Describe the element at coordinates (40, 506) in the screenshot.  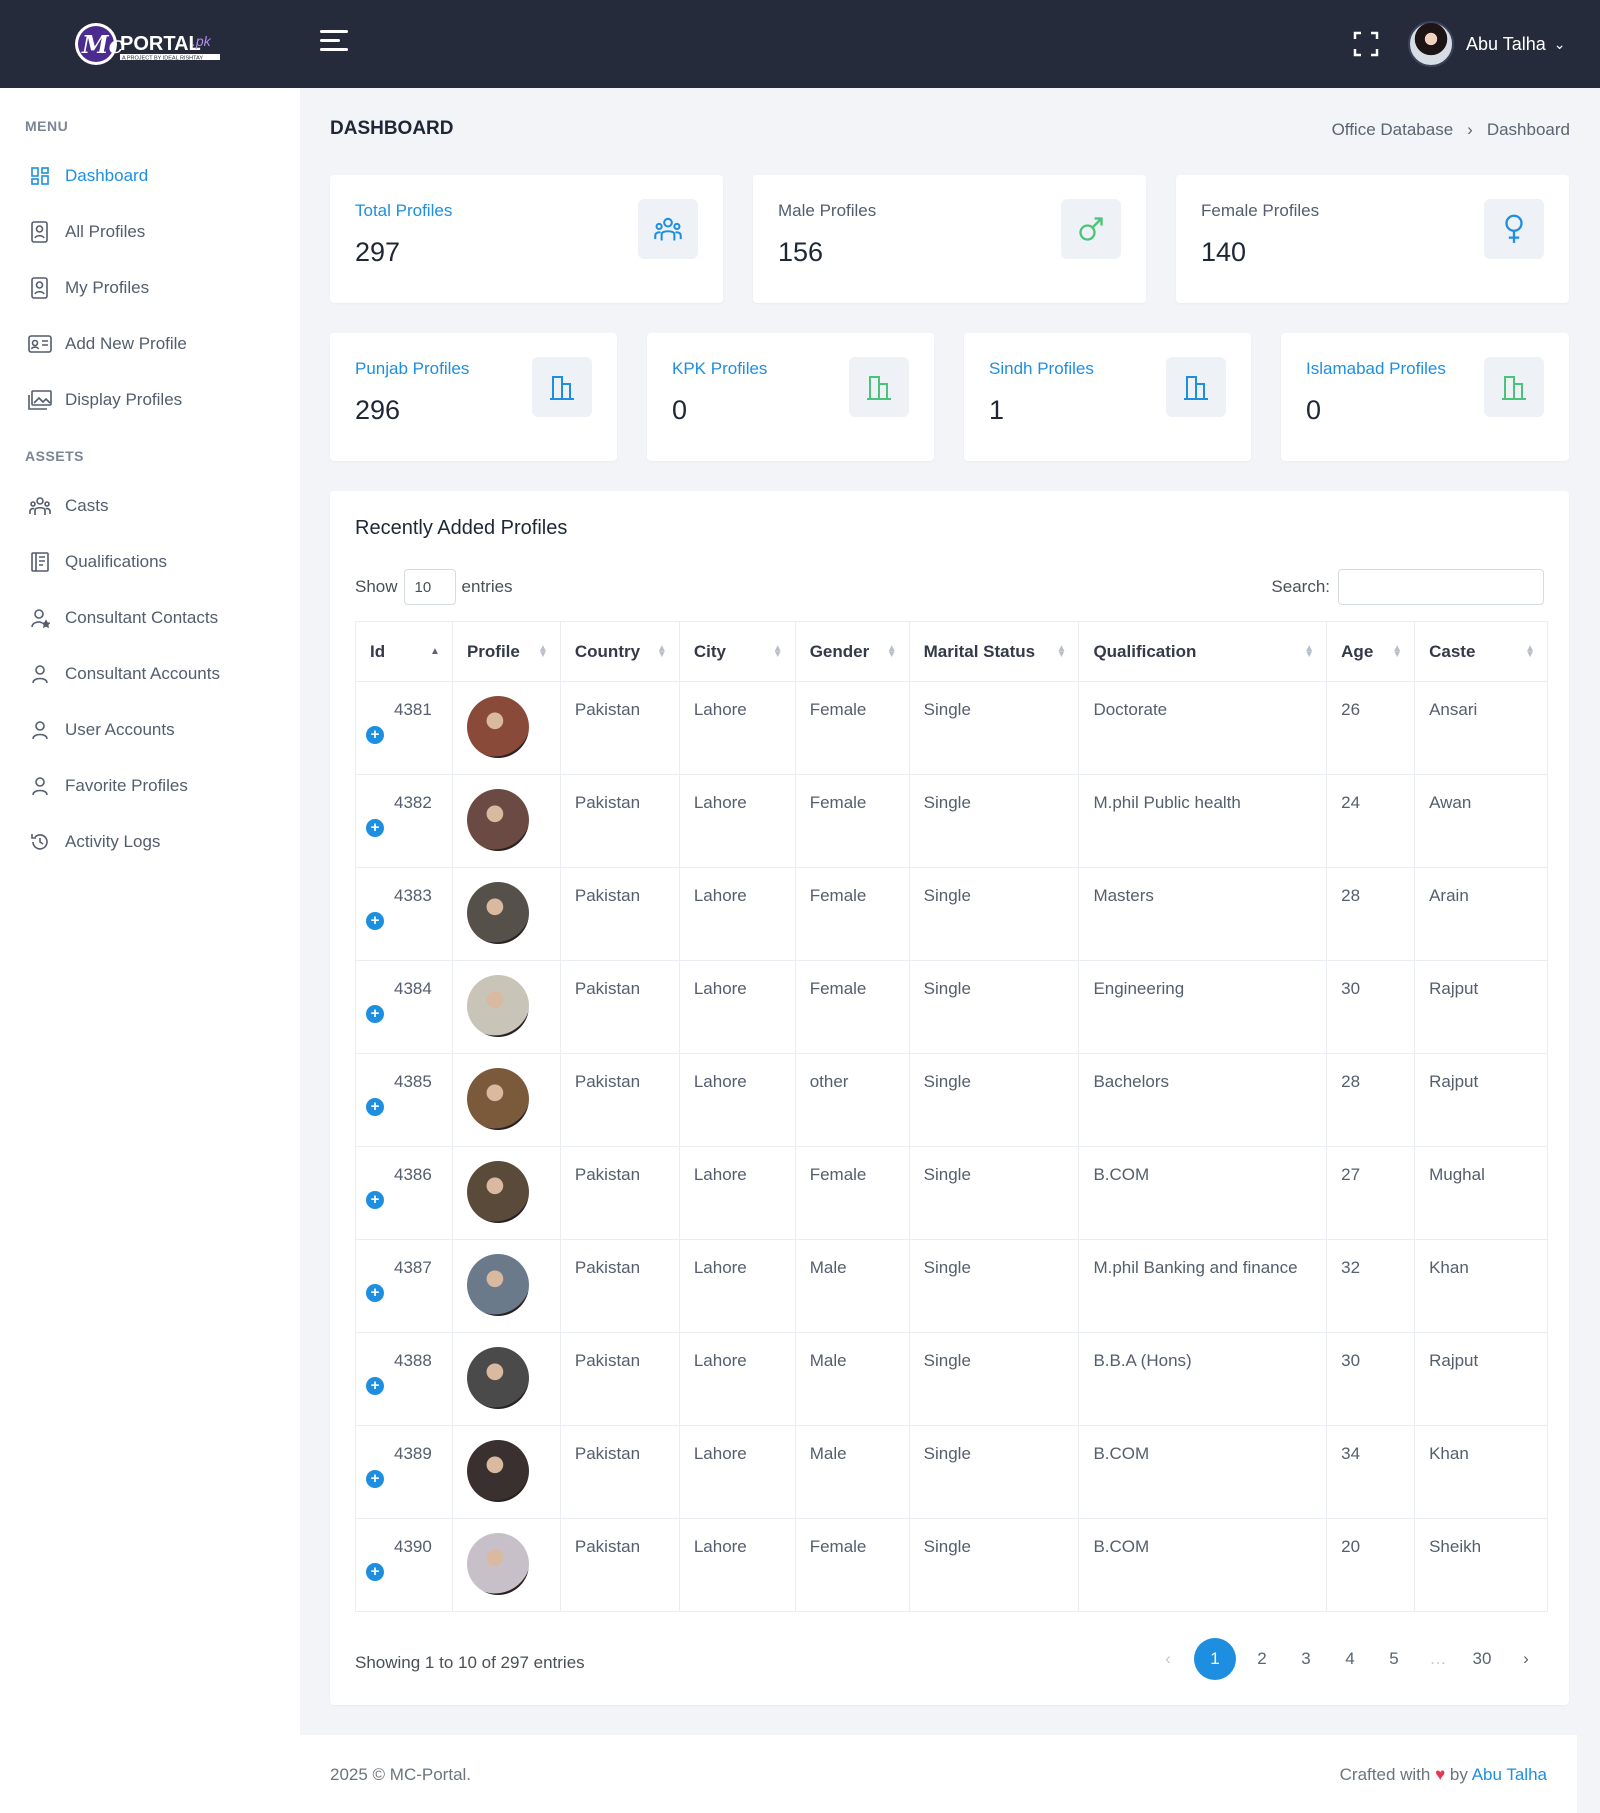
I see `group-icon` at that location.